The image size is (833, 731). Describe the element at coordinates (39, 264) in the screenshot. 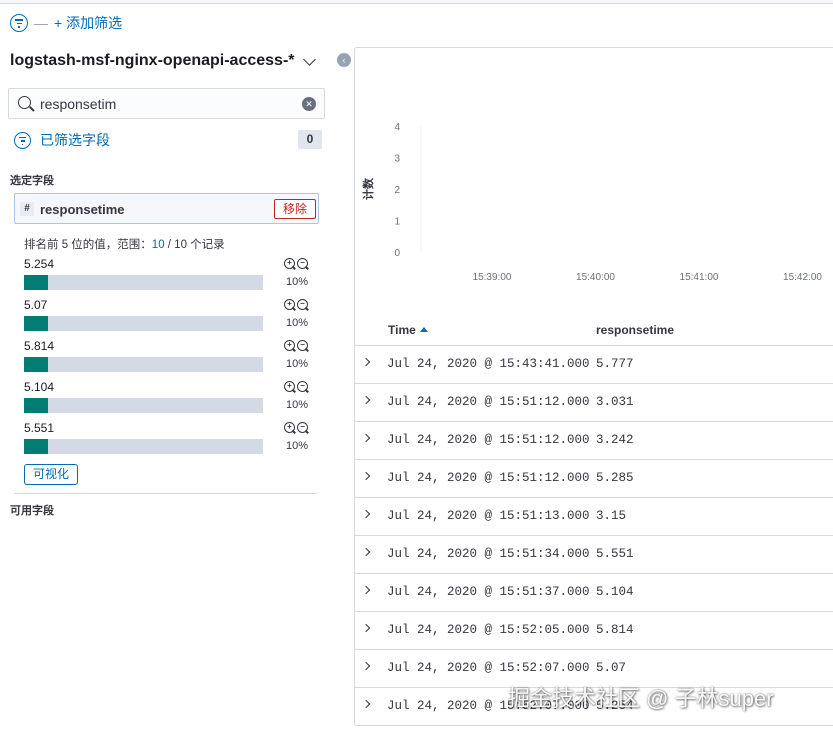

I see `top-value-label: 5.254` at that location.